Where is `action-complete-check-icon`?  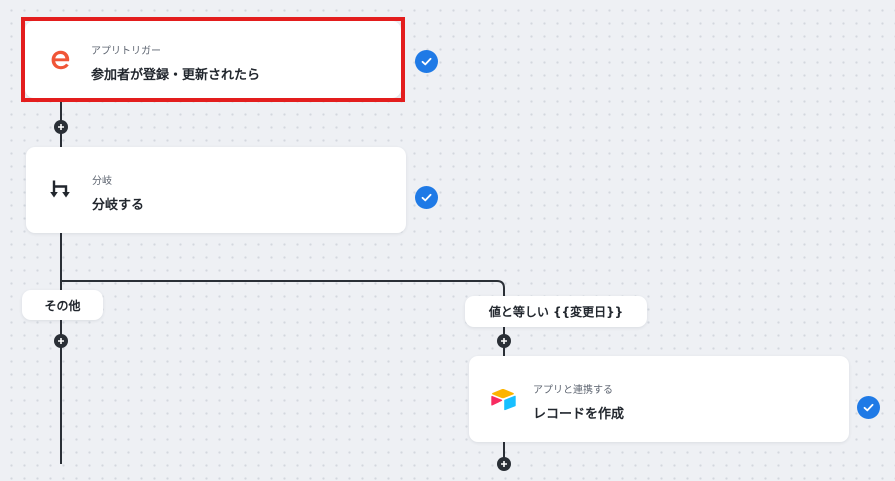
action-complete-check-icon is located at coordinates (868, 407).